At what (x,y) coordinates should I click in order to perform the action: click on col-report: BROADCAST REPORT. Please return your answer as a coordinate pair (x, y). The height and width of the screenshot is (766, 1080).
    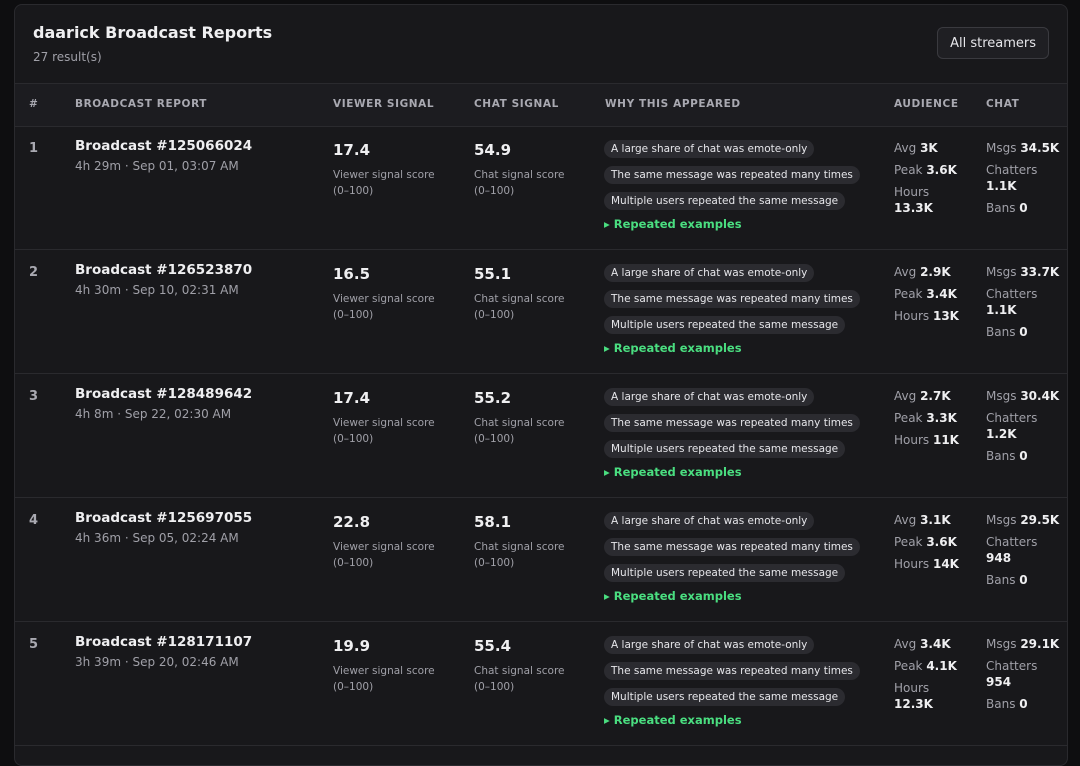
    Looking at the image, I should click on (141, 104).